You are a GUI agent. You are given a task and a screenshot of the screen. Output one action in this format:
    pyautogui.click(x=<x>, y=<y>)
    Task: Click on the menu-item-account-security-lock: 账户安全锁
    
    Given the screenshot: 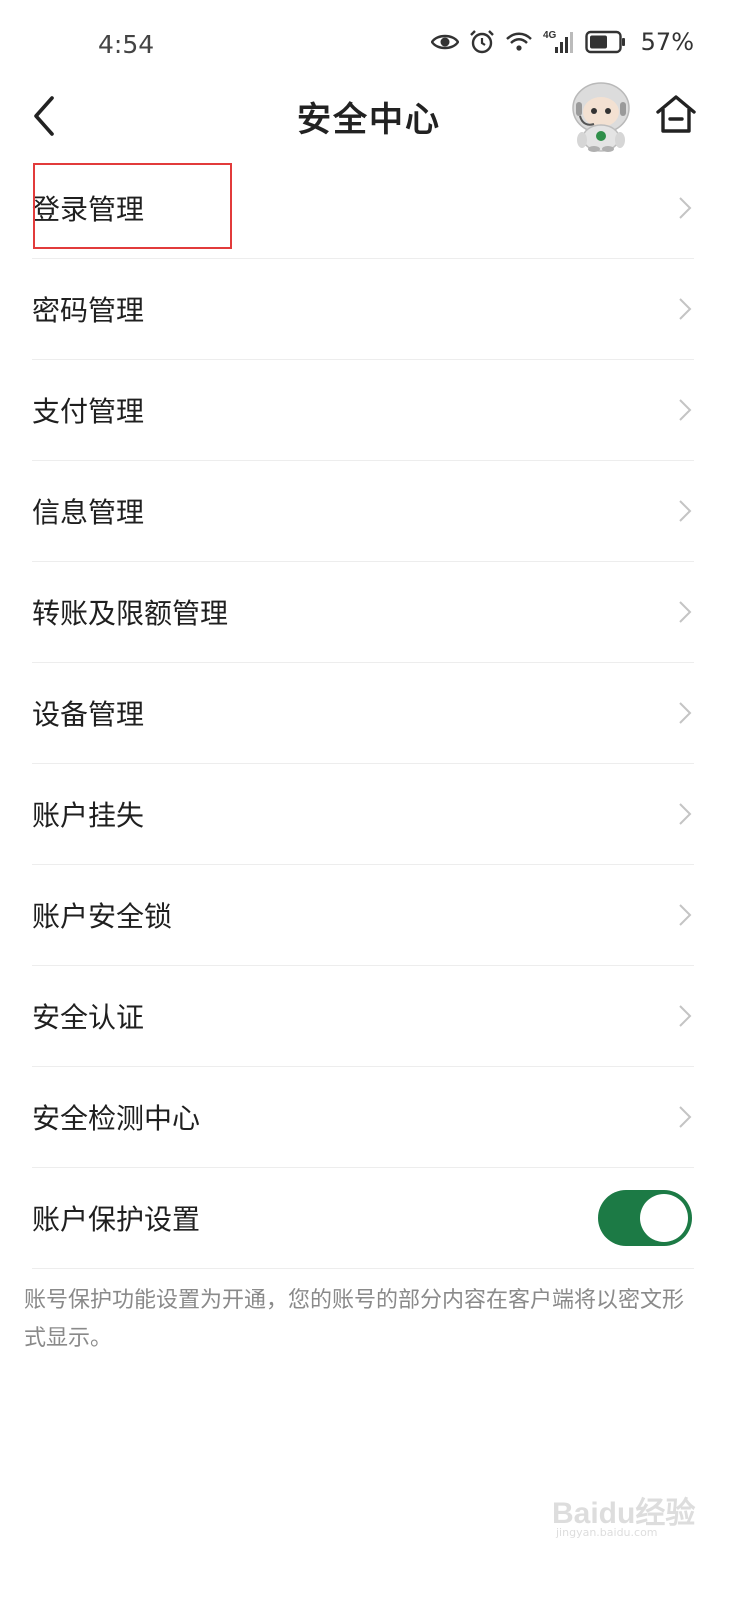 What is the action you would take?
    pyautogui.click(x=363, y=915)
    